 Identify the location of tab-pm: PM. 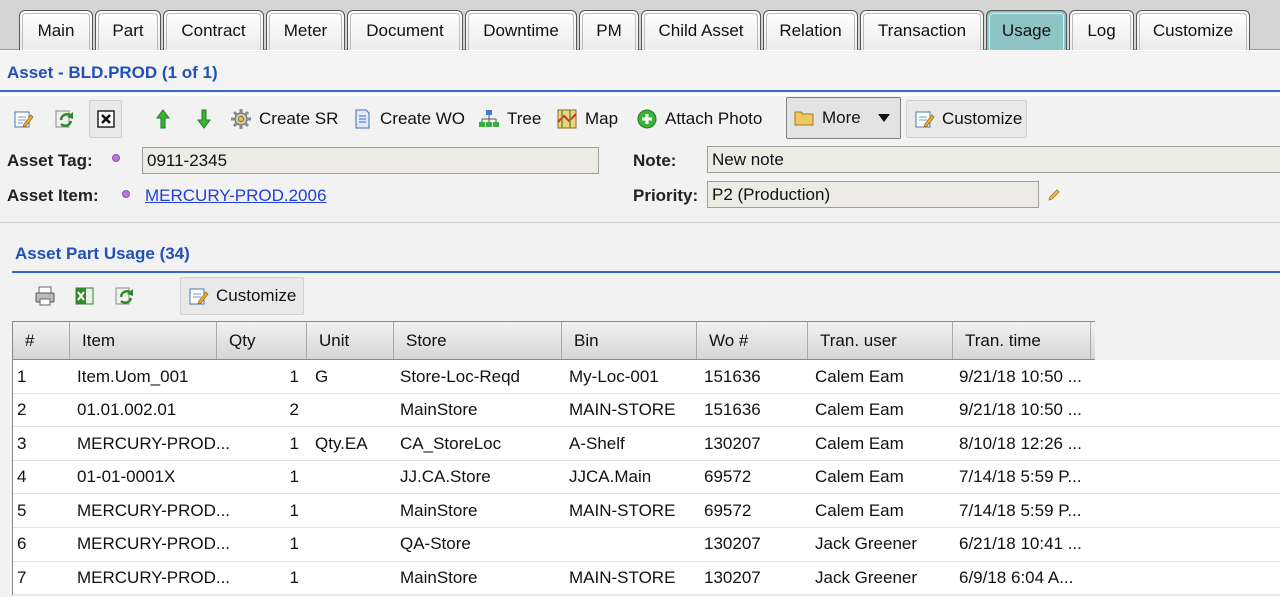
(609, 30).